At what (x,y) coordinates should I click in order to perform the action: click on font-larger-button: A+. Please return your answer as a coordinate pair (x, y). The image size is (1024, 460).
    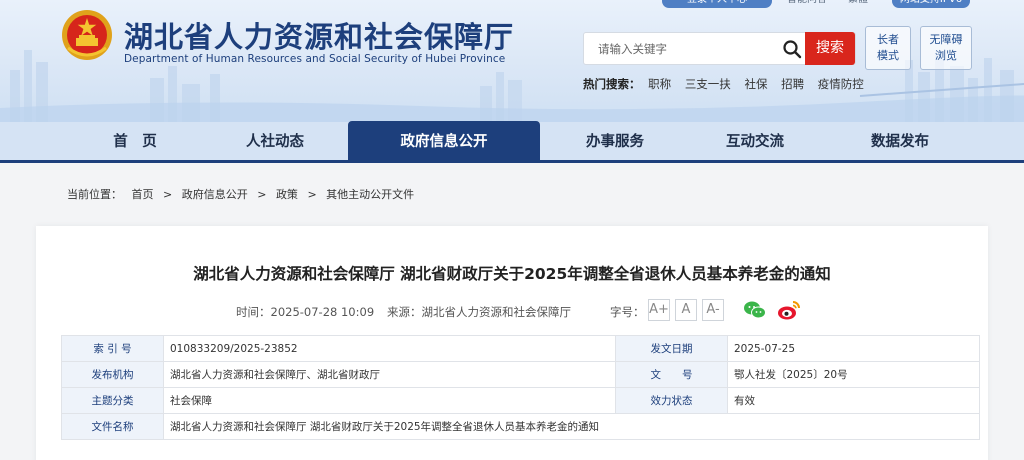
    Looking at the image, I should click on (659, 310).